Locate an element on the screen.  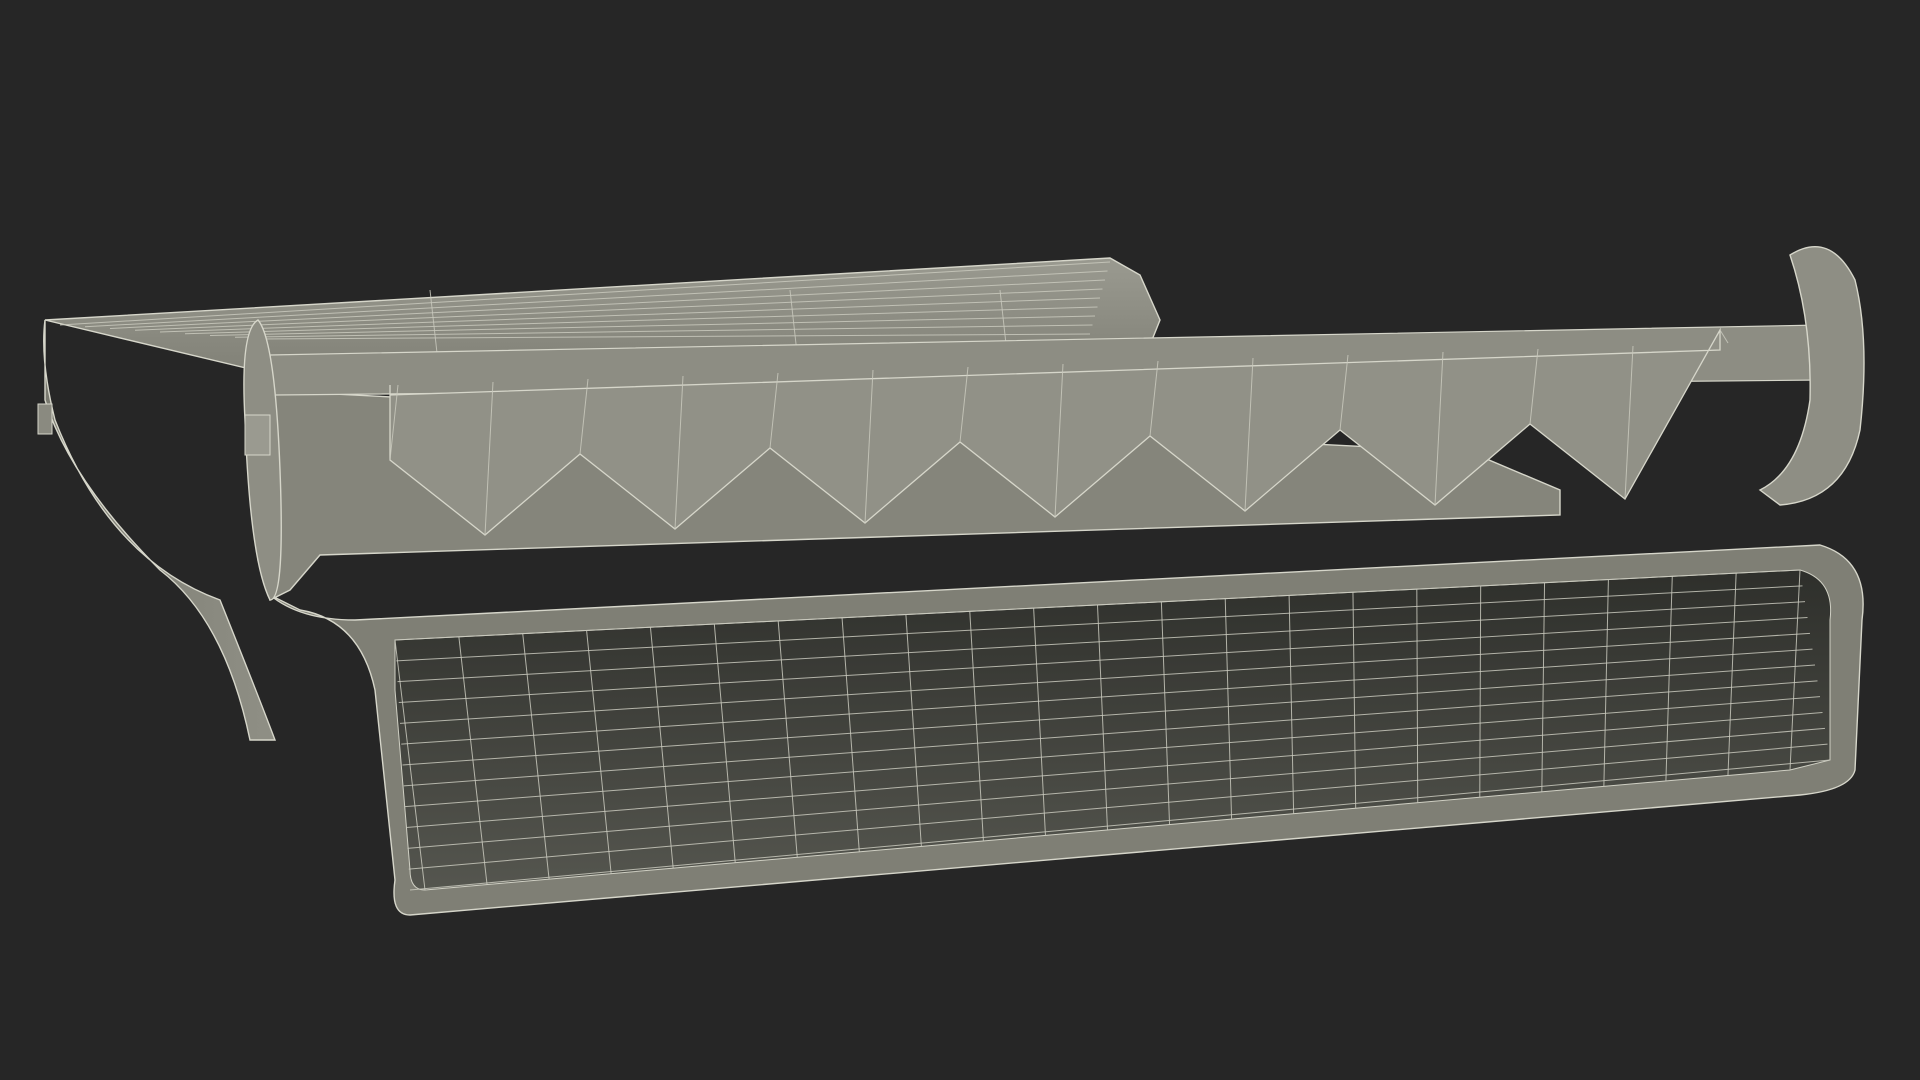
lid-left-side is located at coordinates (160, 530).